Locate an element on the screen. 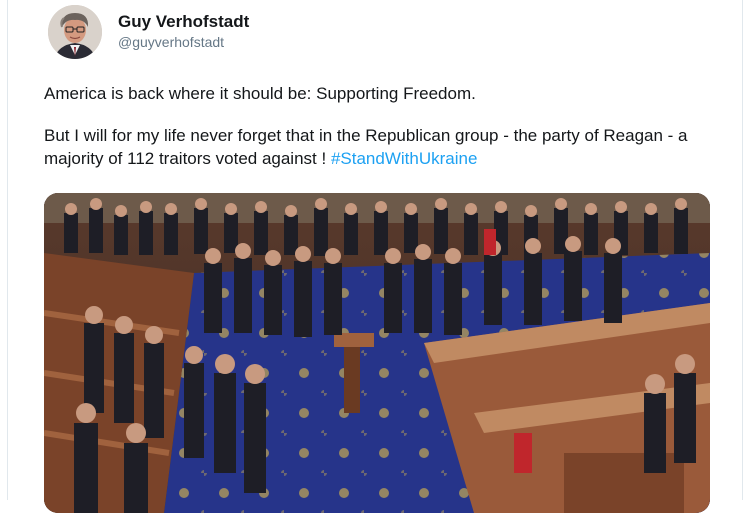  author-block: Guy Verhofstadt @guyverhofstadt is located at coordinates (183, 31).